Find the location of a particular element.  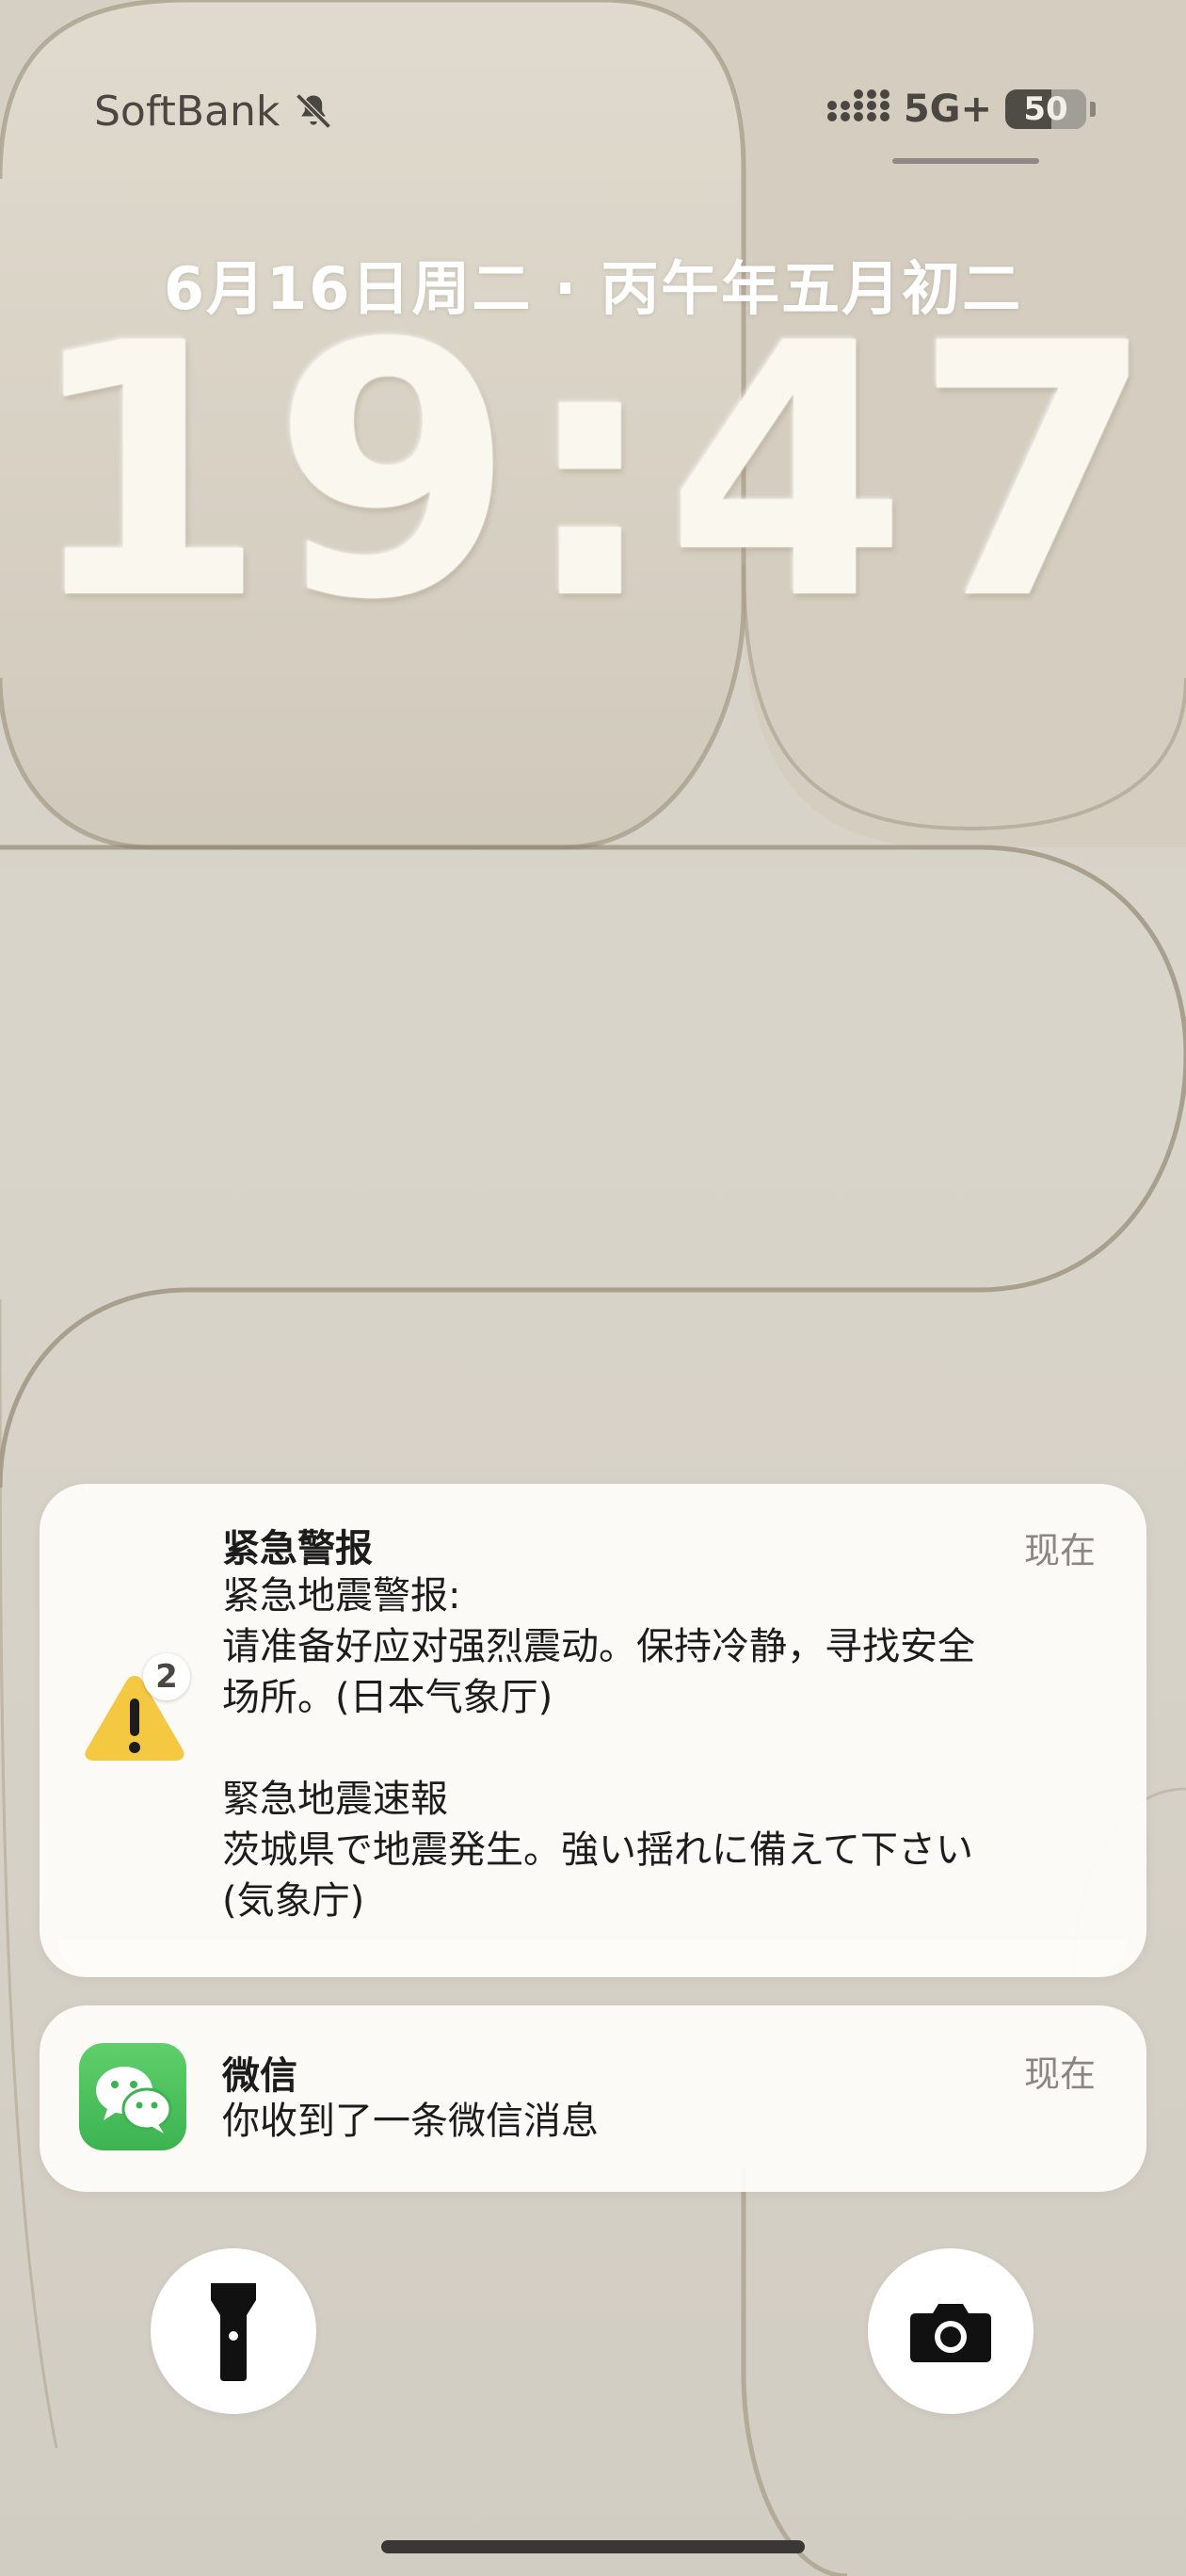

notification-app-name: 紧急警报 is located at coordinates (297, 1548).